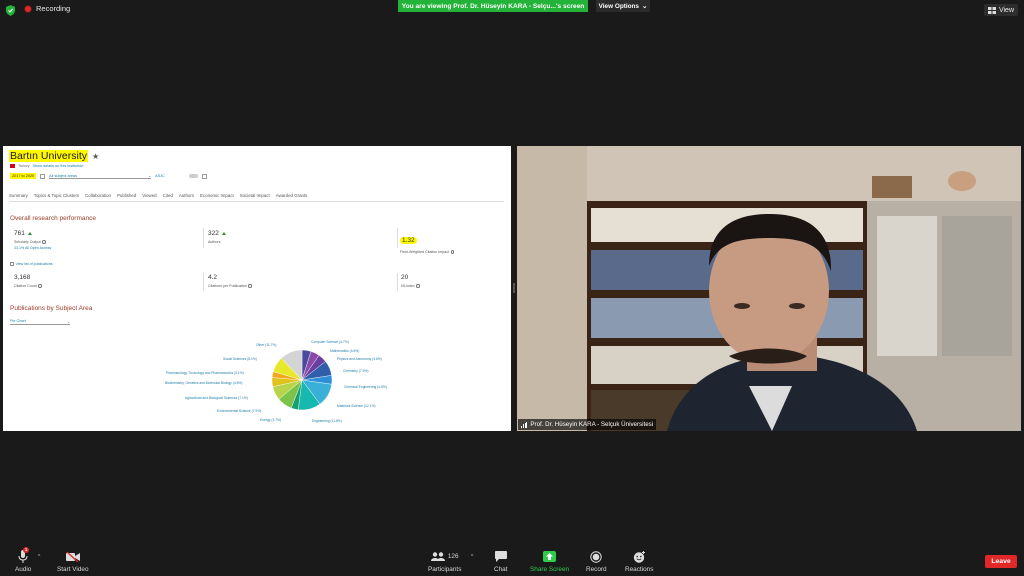 The width and height of the screenshot is (1024, 576). I want to click on metric-fwci: 1.32 Field-Weighted Citation Impact, so click(427, 241).